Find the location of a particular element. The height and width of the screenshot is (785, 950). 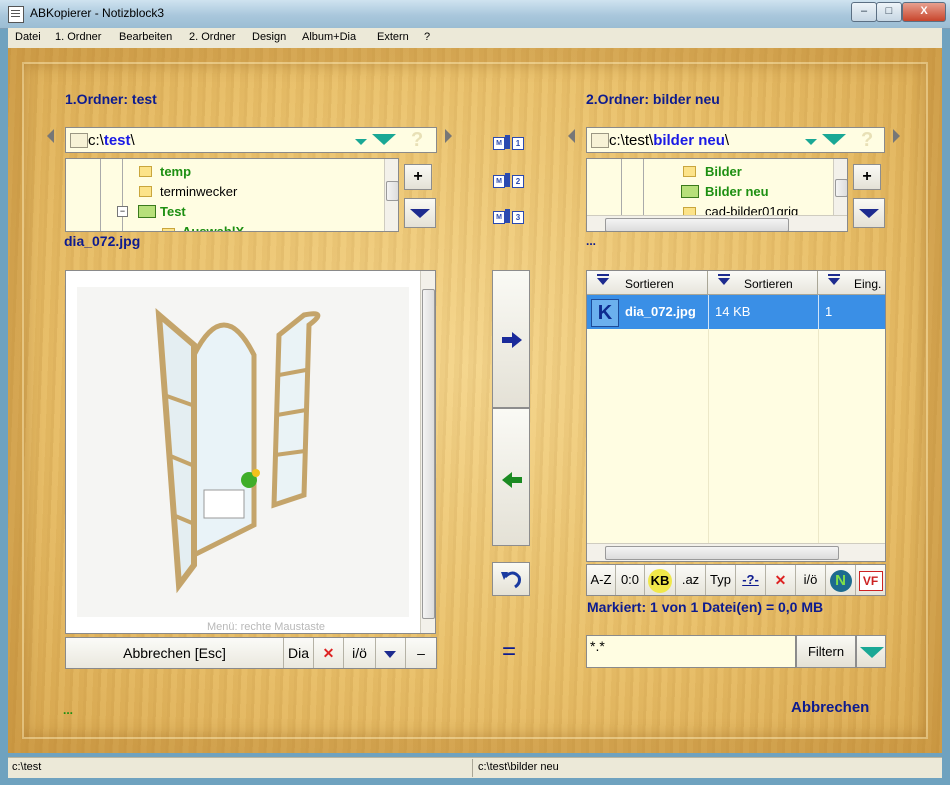

left-down-button is located at coordinates (420, 213).